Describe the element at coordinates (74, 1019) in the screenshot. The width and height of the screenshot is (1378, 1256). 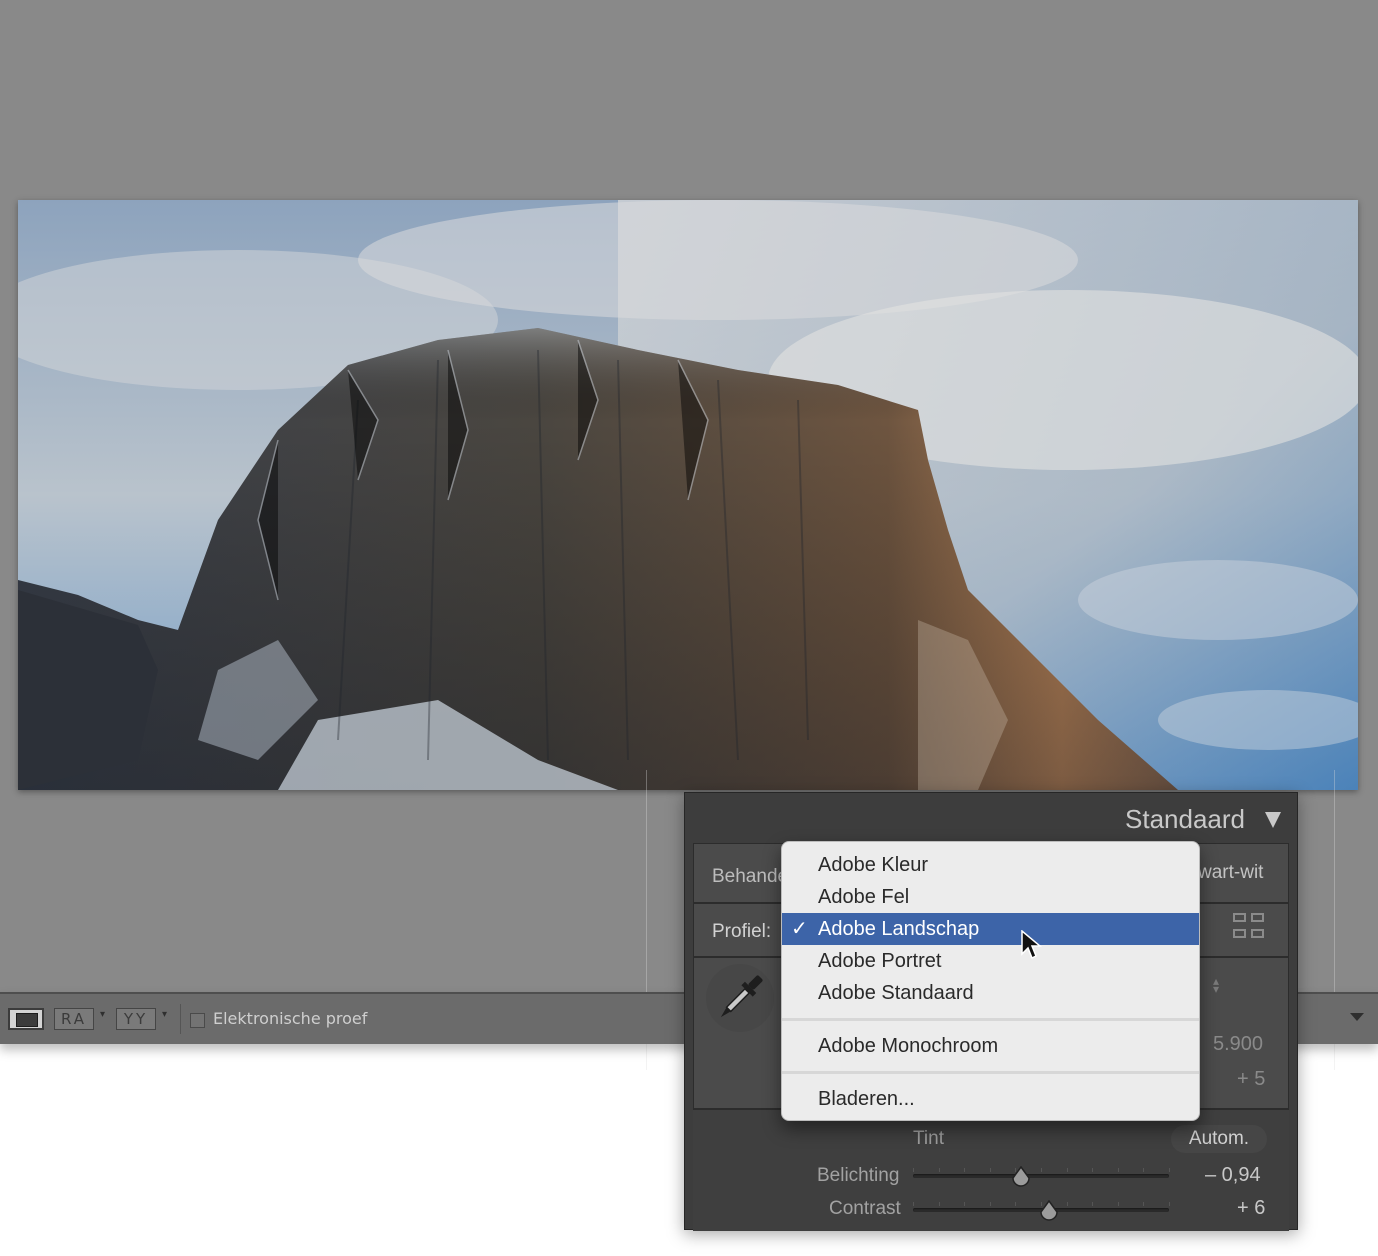
I see `before-after-button: RA` at that location.